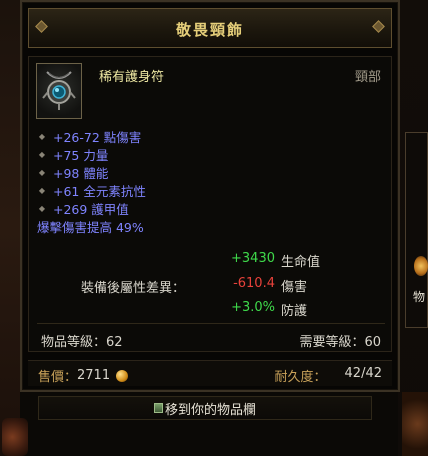 The height and width of the screenshot is (456, 428). Describe the element at coordinates (294, 311) in the screenshot. I see `compare-stat: 防護` at that location.